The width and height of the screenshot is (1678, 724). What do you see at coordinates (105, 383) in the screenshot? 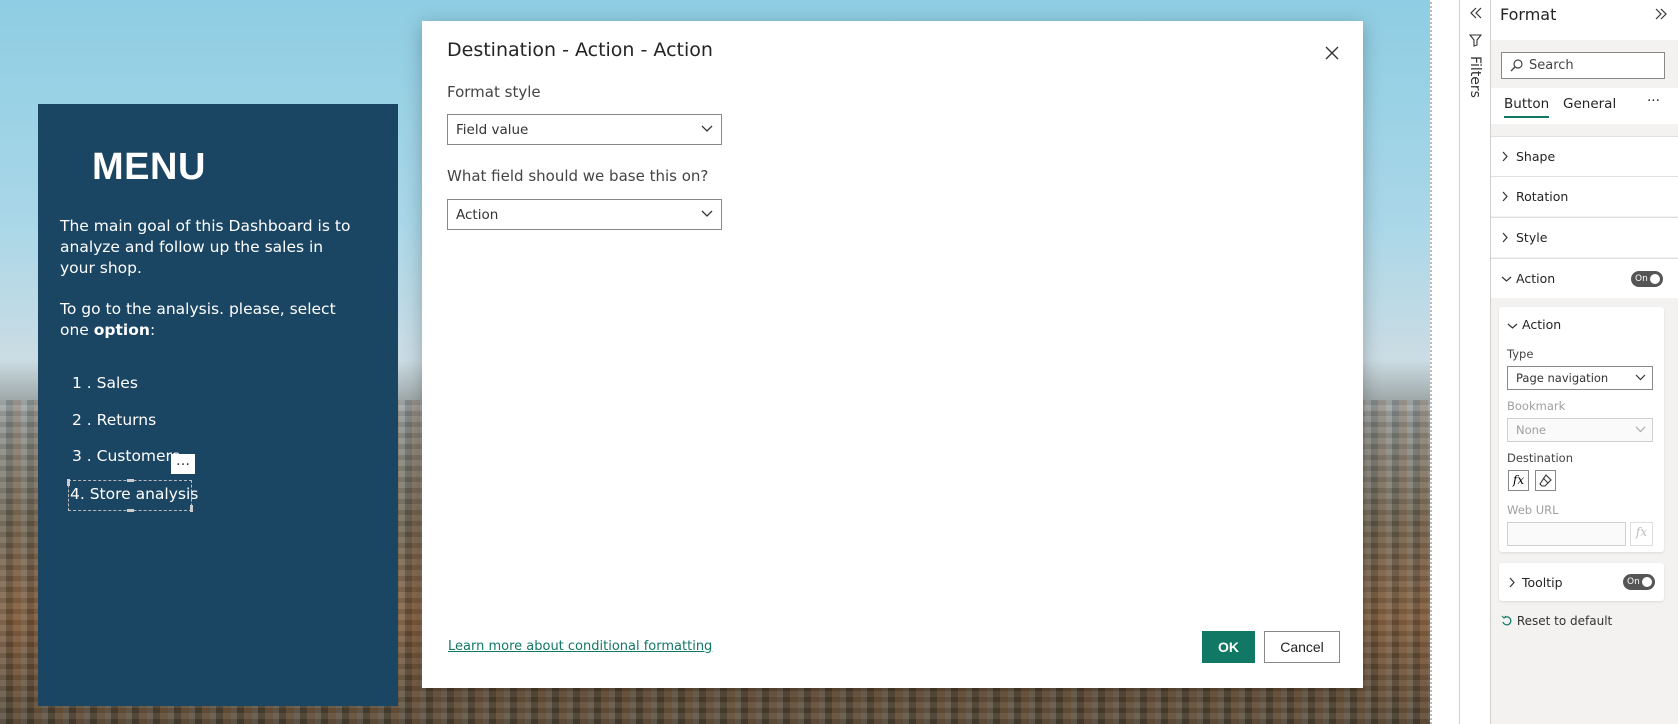
I see `menu-item-sales: 1 . Sales` at bounding box center [105, 383].